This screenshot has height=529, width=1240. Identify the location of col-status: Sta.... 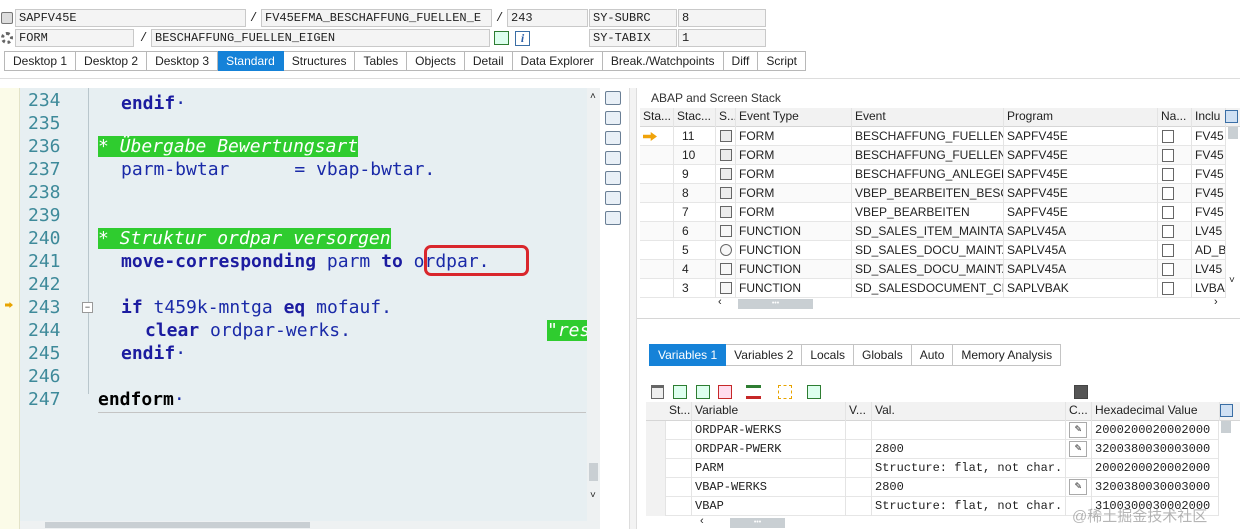
(657, 117).